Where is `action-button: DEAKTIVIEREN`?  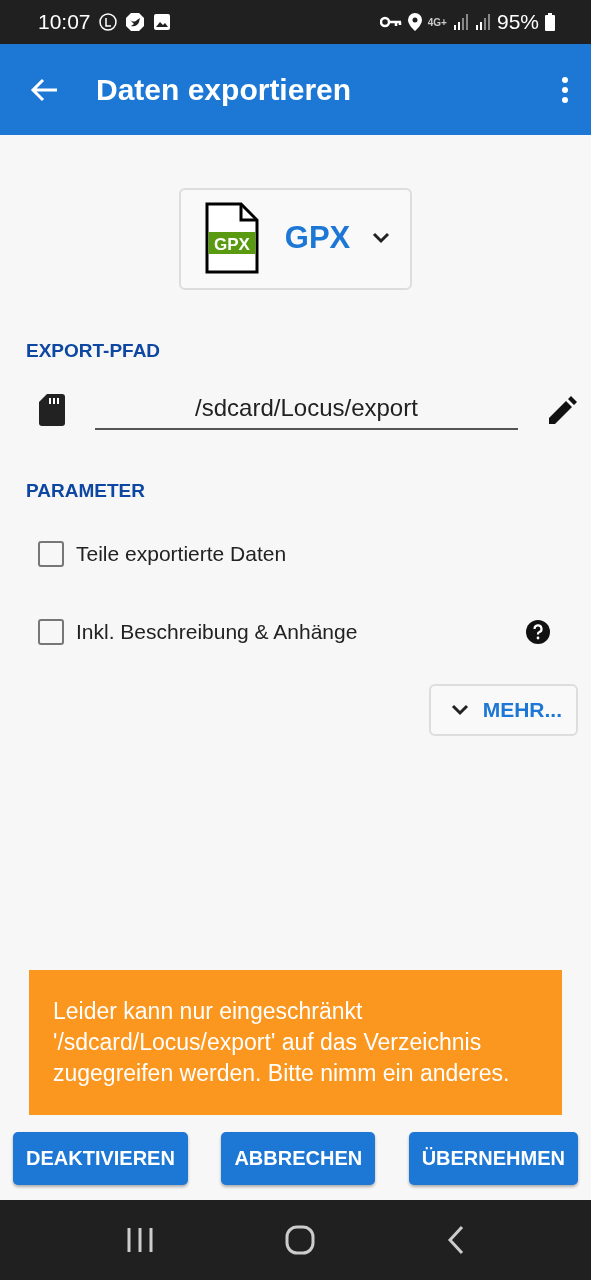 action-button: DEAKTIVIEREN is located at coordinates (100, 1158).